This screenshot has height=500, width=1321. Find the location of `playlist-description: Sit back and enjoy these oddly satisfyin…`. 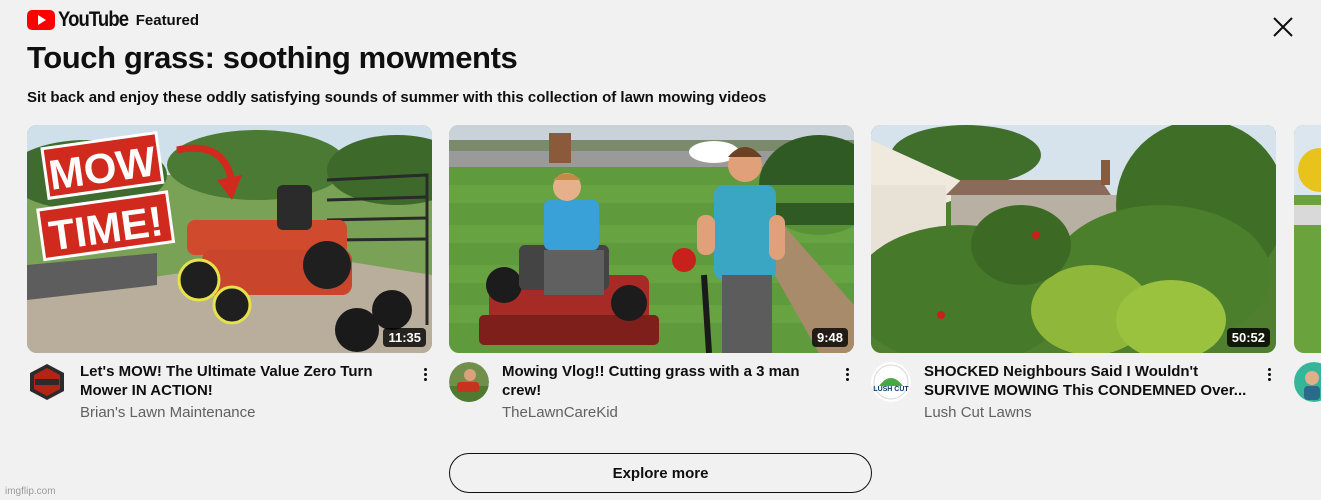

playlist-description: Sit back and enjoy these oddly satisfyin… is located at coordinates (397, 97).